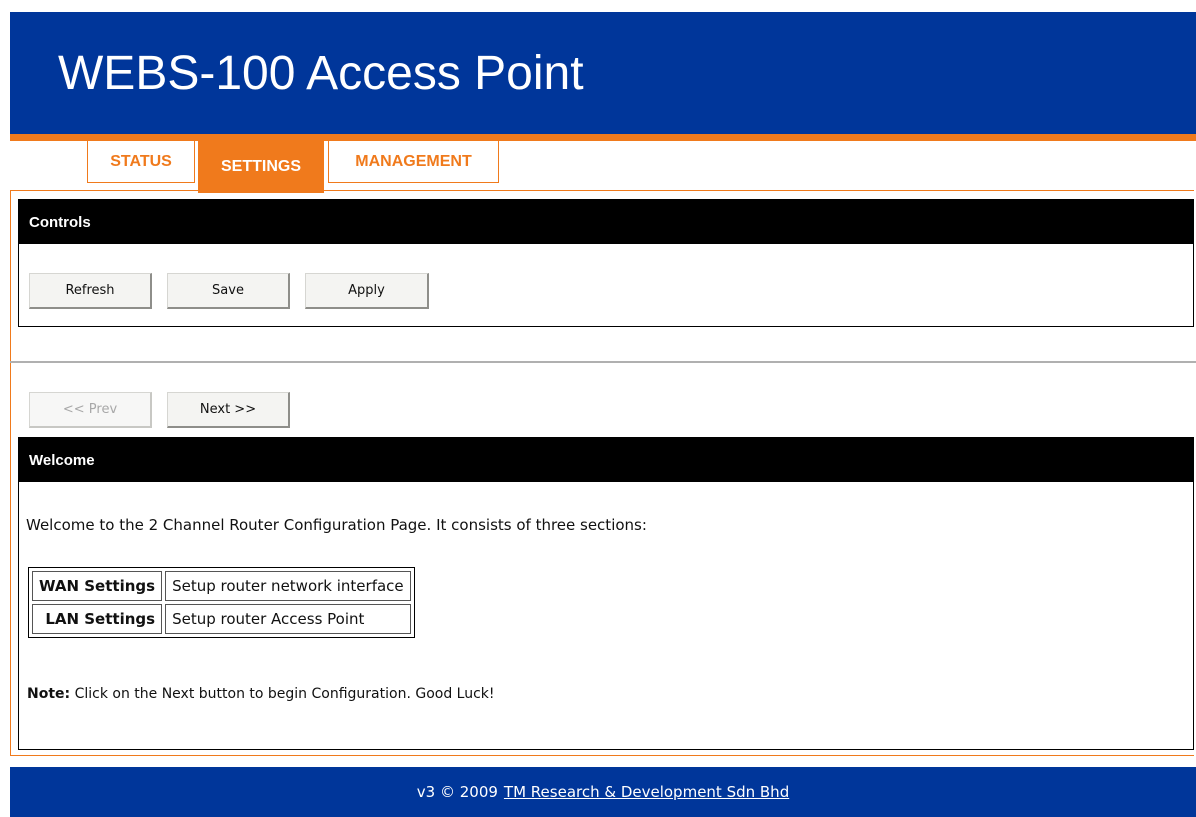 This screenshot has width=1196, height=817. Describe the element at coordinates (603, 73) in the screenshot. I see `header-banner: WEBS-100 Access Point` at that location.